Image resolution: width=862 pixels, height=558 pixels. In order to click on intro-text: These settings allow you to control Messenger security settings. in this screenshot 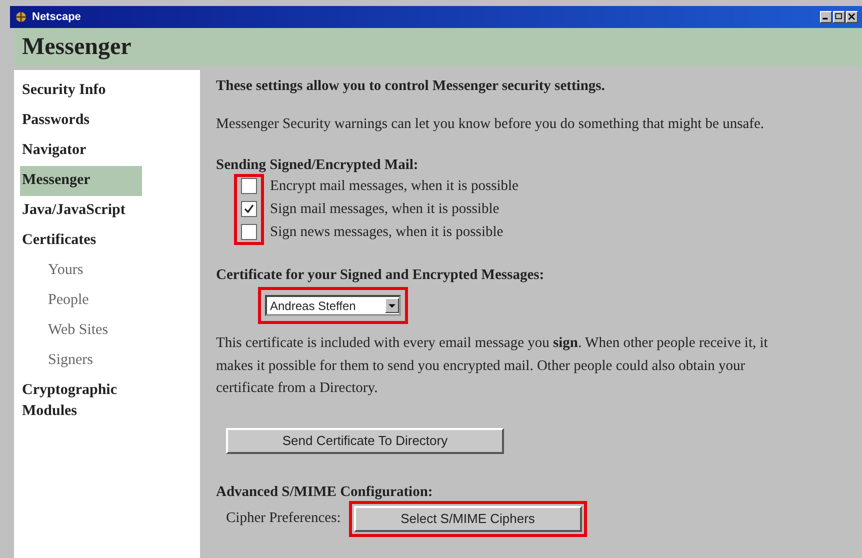, I will do `click(411, 86)`.